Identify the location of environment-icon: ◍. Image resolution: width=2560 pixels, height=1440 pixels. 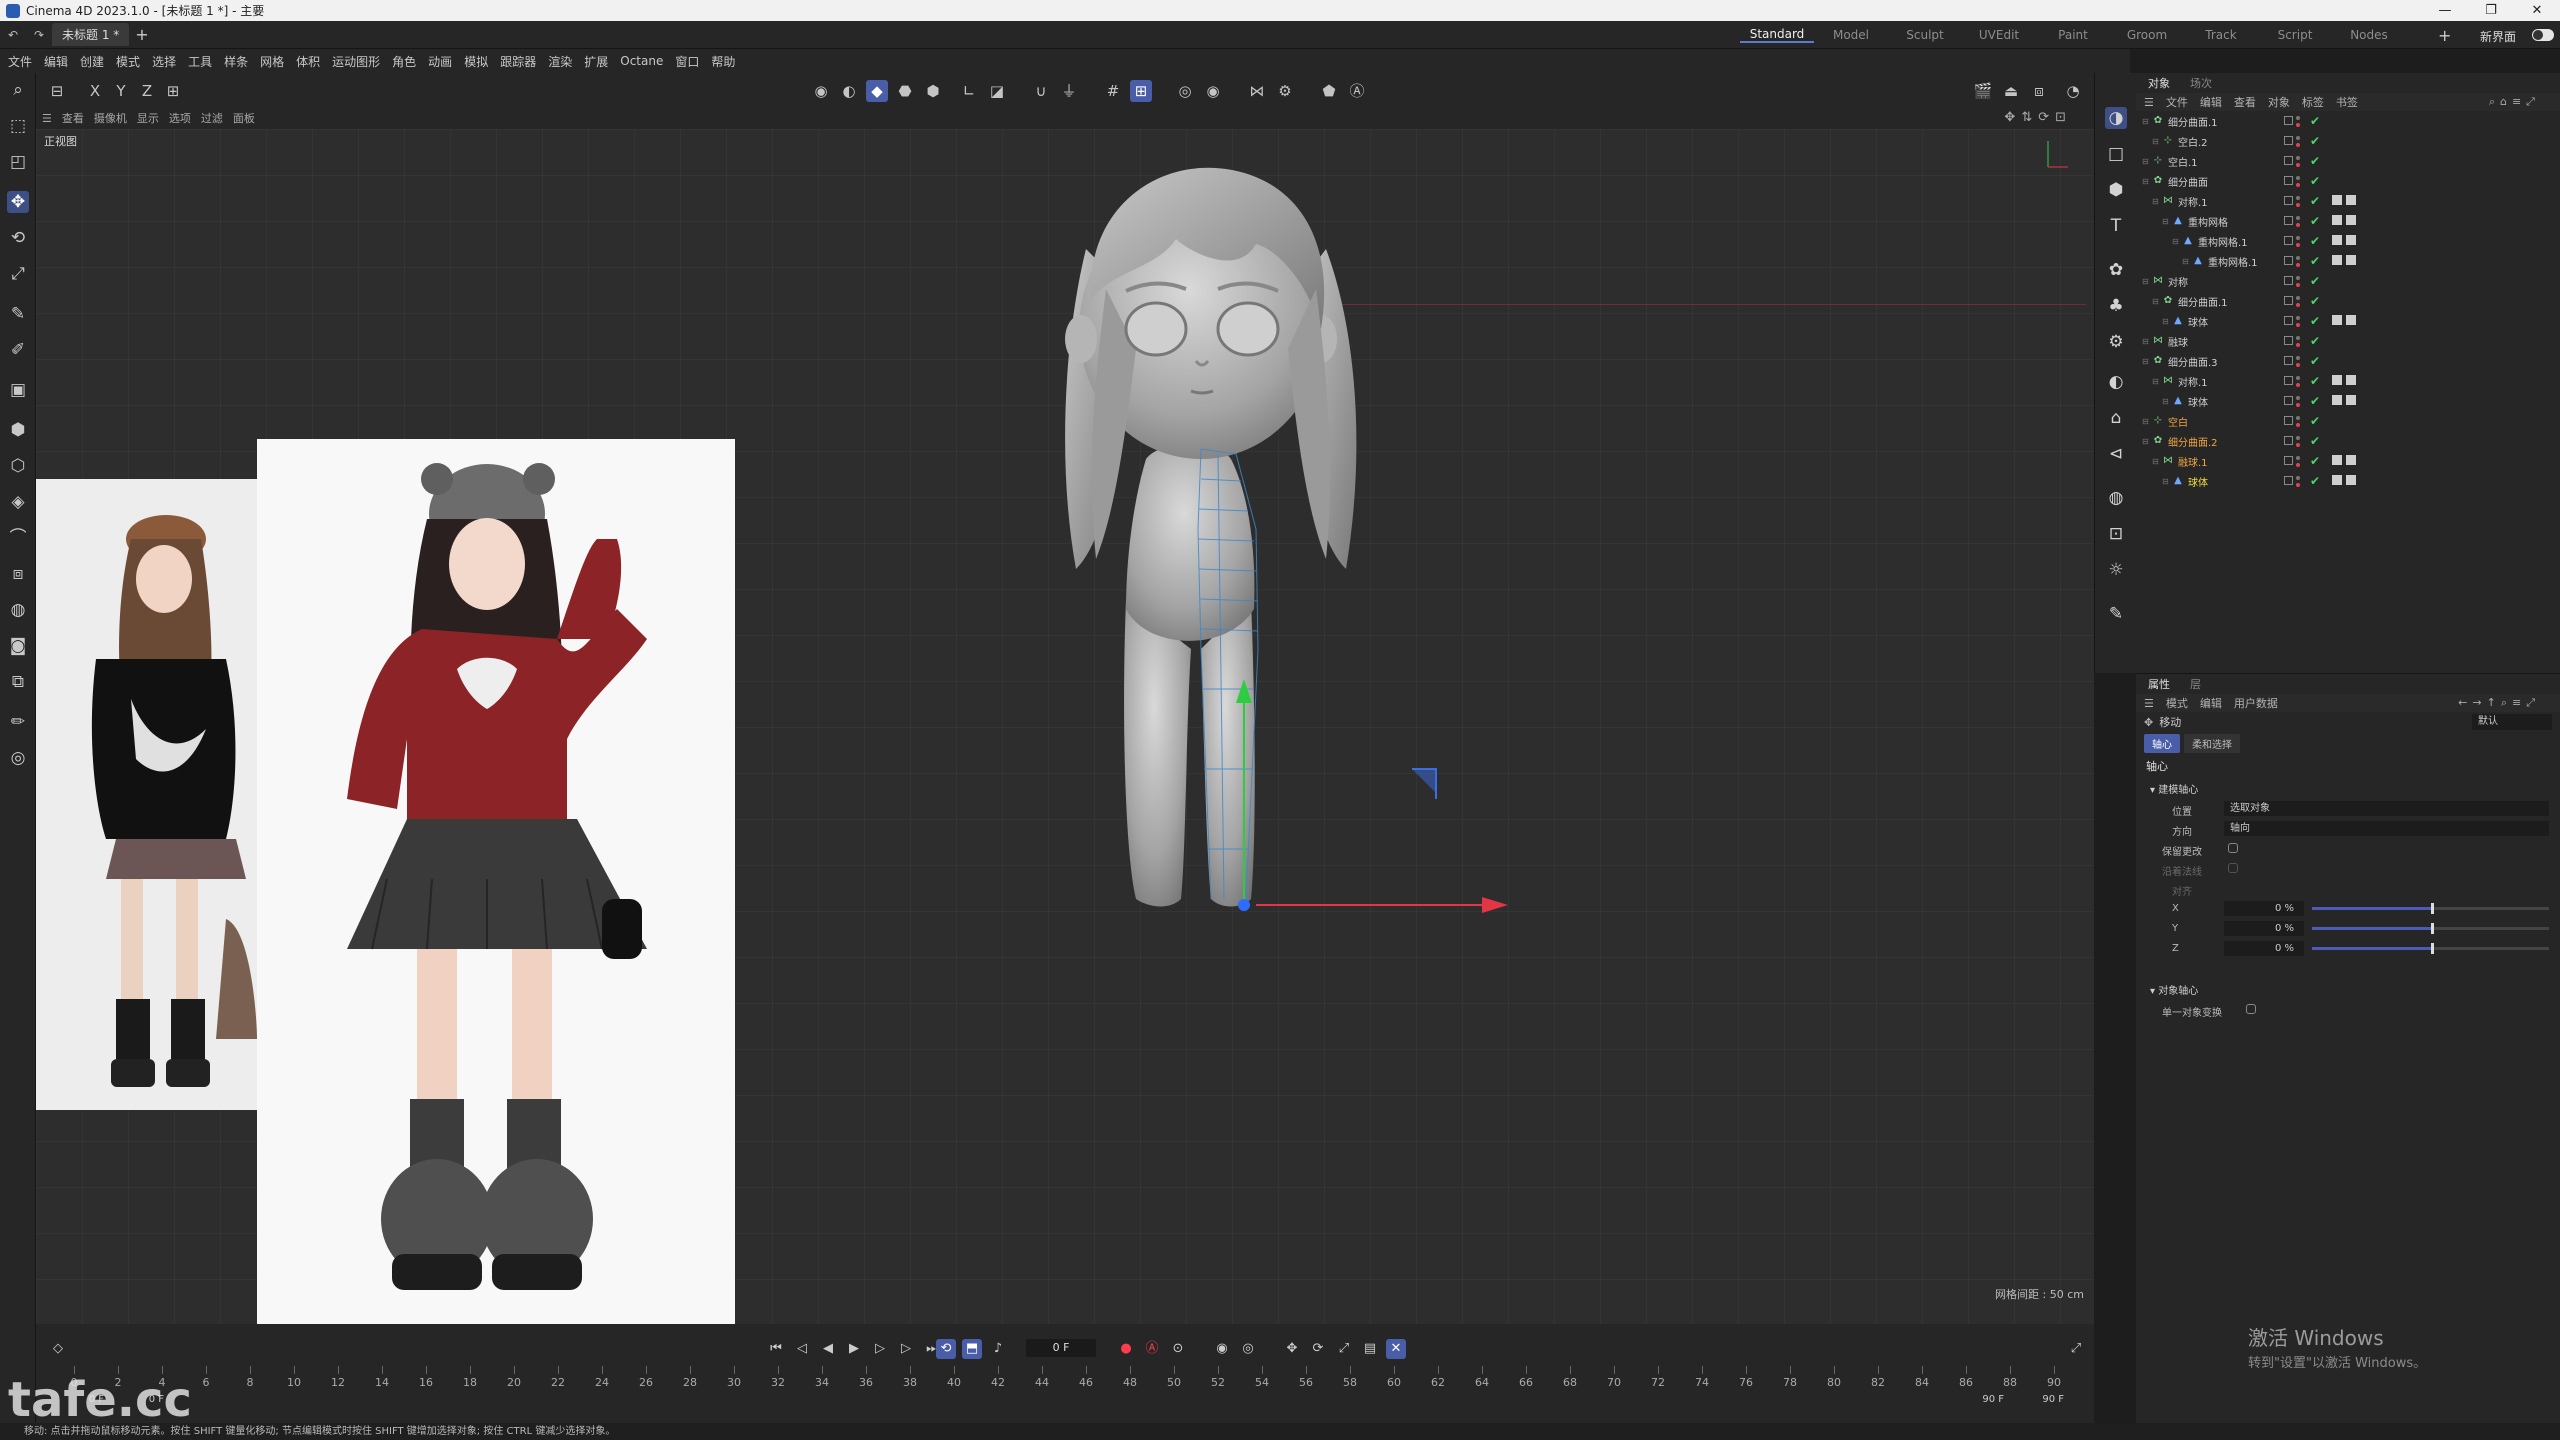
(2116, 498).